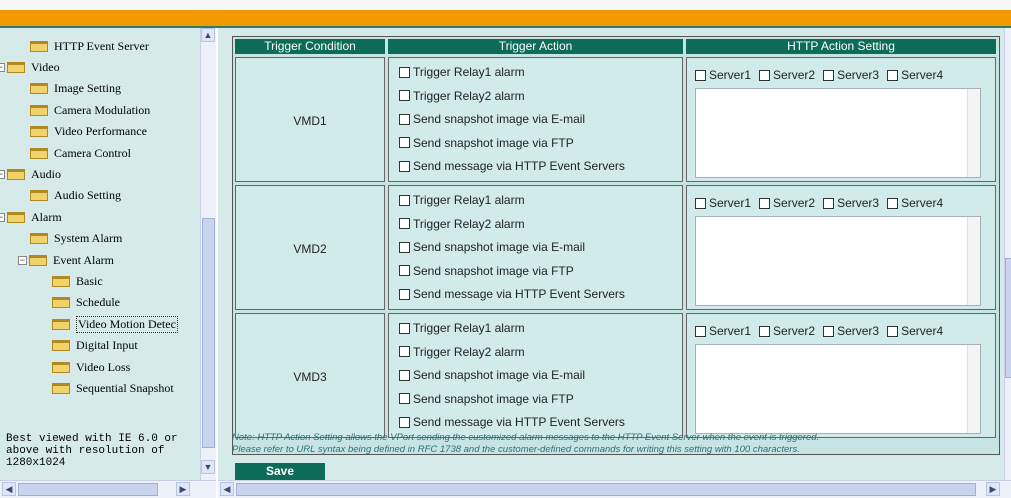 Image resolution: width=1011 pixels, height=498 pixels. What do you see at coordinates (208, 333) in the screenshot?
I see `tree-scroll-thumb` at bounding box center [208, 333].